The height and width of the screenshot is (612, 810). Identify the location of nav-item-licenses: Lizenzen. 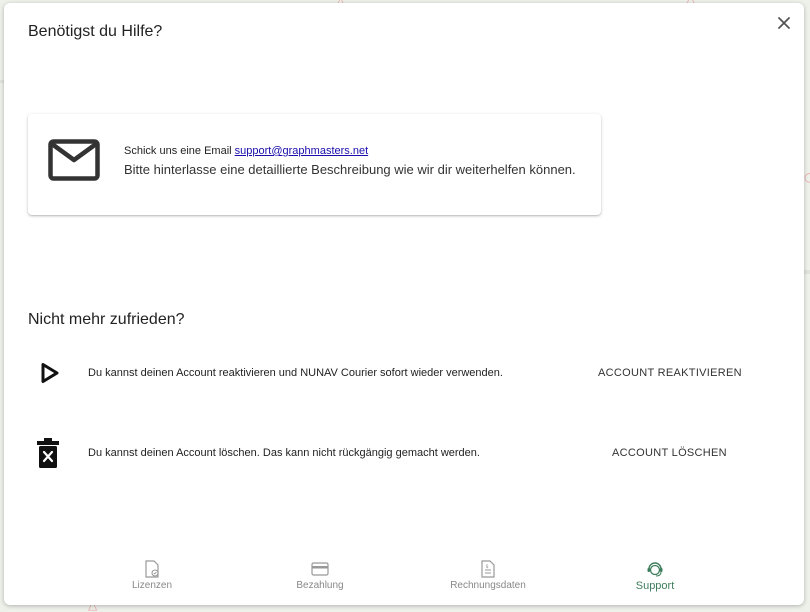
(152, 575).